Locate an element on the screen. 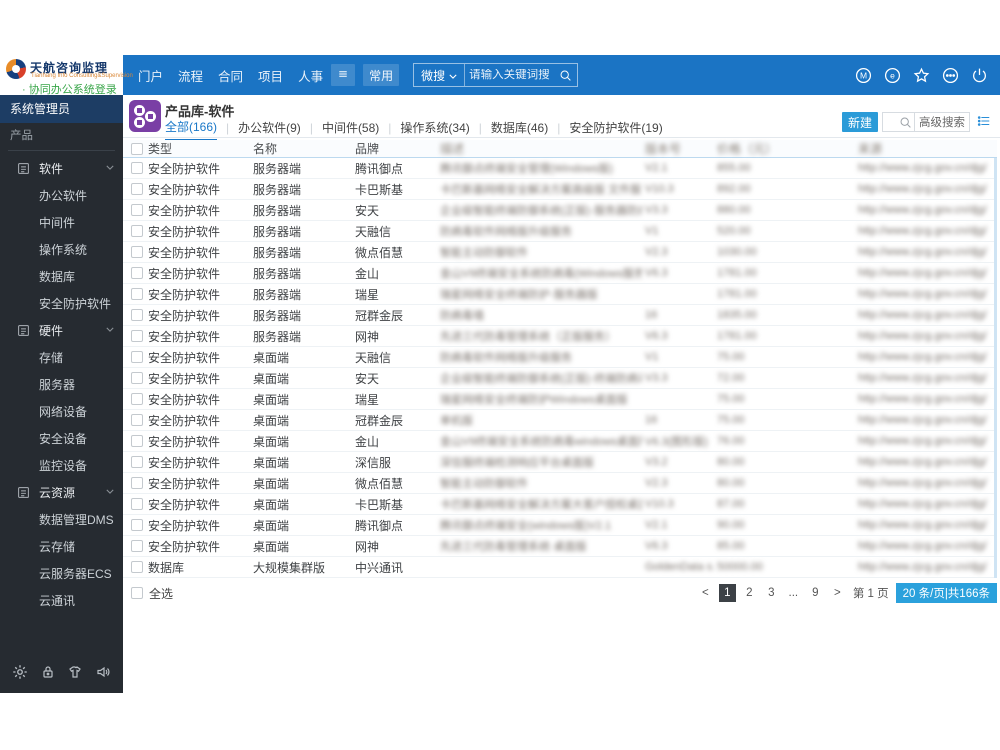  page-button-9: 9 is located at coordinates (815, 593).